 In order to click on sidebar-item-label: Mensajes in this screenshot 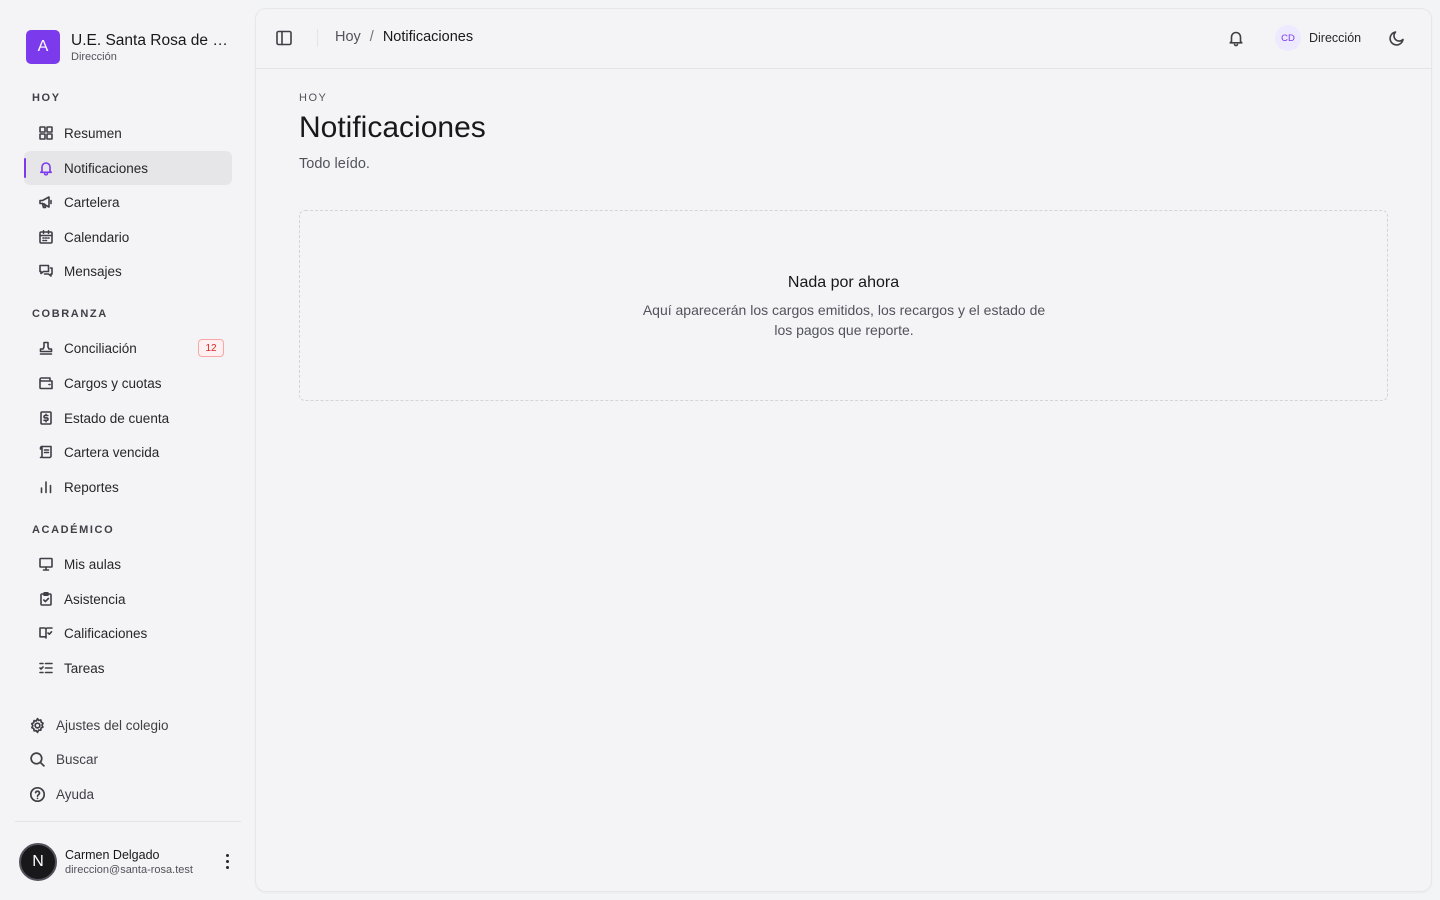, I will do `click(93, 271)`.